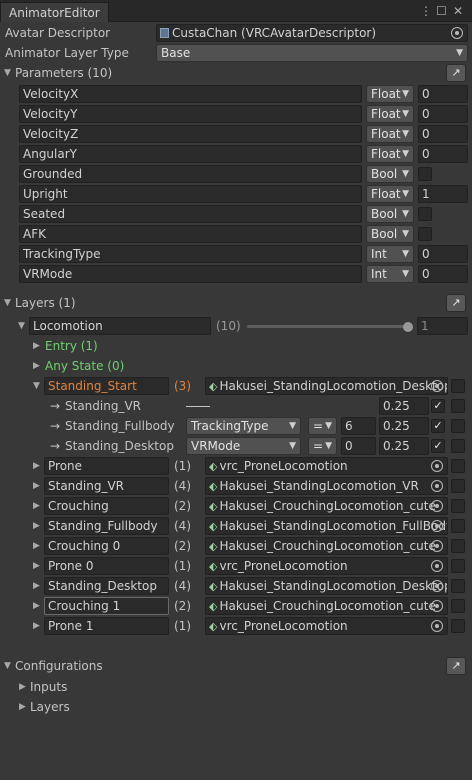  I want to click on transition-value-field: 0, so click(358, 446).